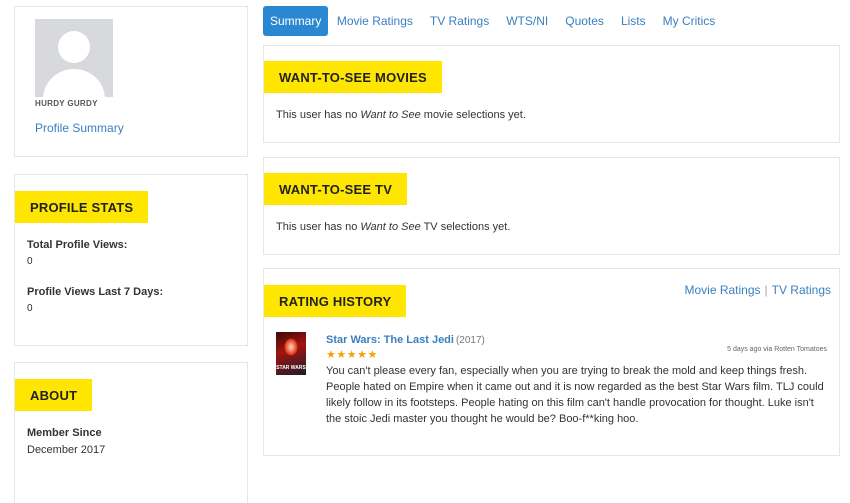 This screenshot has height=503, width=850. I want to click on review-meta: 5 days ago via Rotten Tomatoes, so click(777, 349).